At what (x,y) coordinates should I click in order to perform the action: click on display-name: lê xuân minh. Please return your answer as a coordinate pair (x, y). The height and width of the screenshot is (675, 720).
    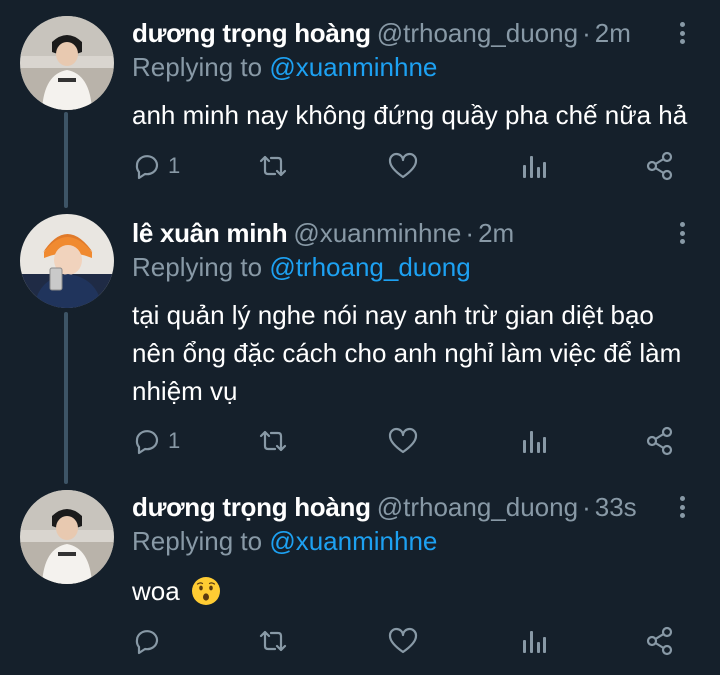
    Looking at the image, I should click on (210, 233).